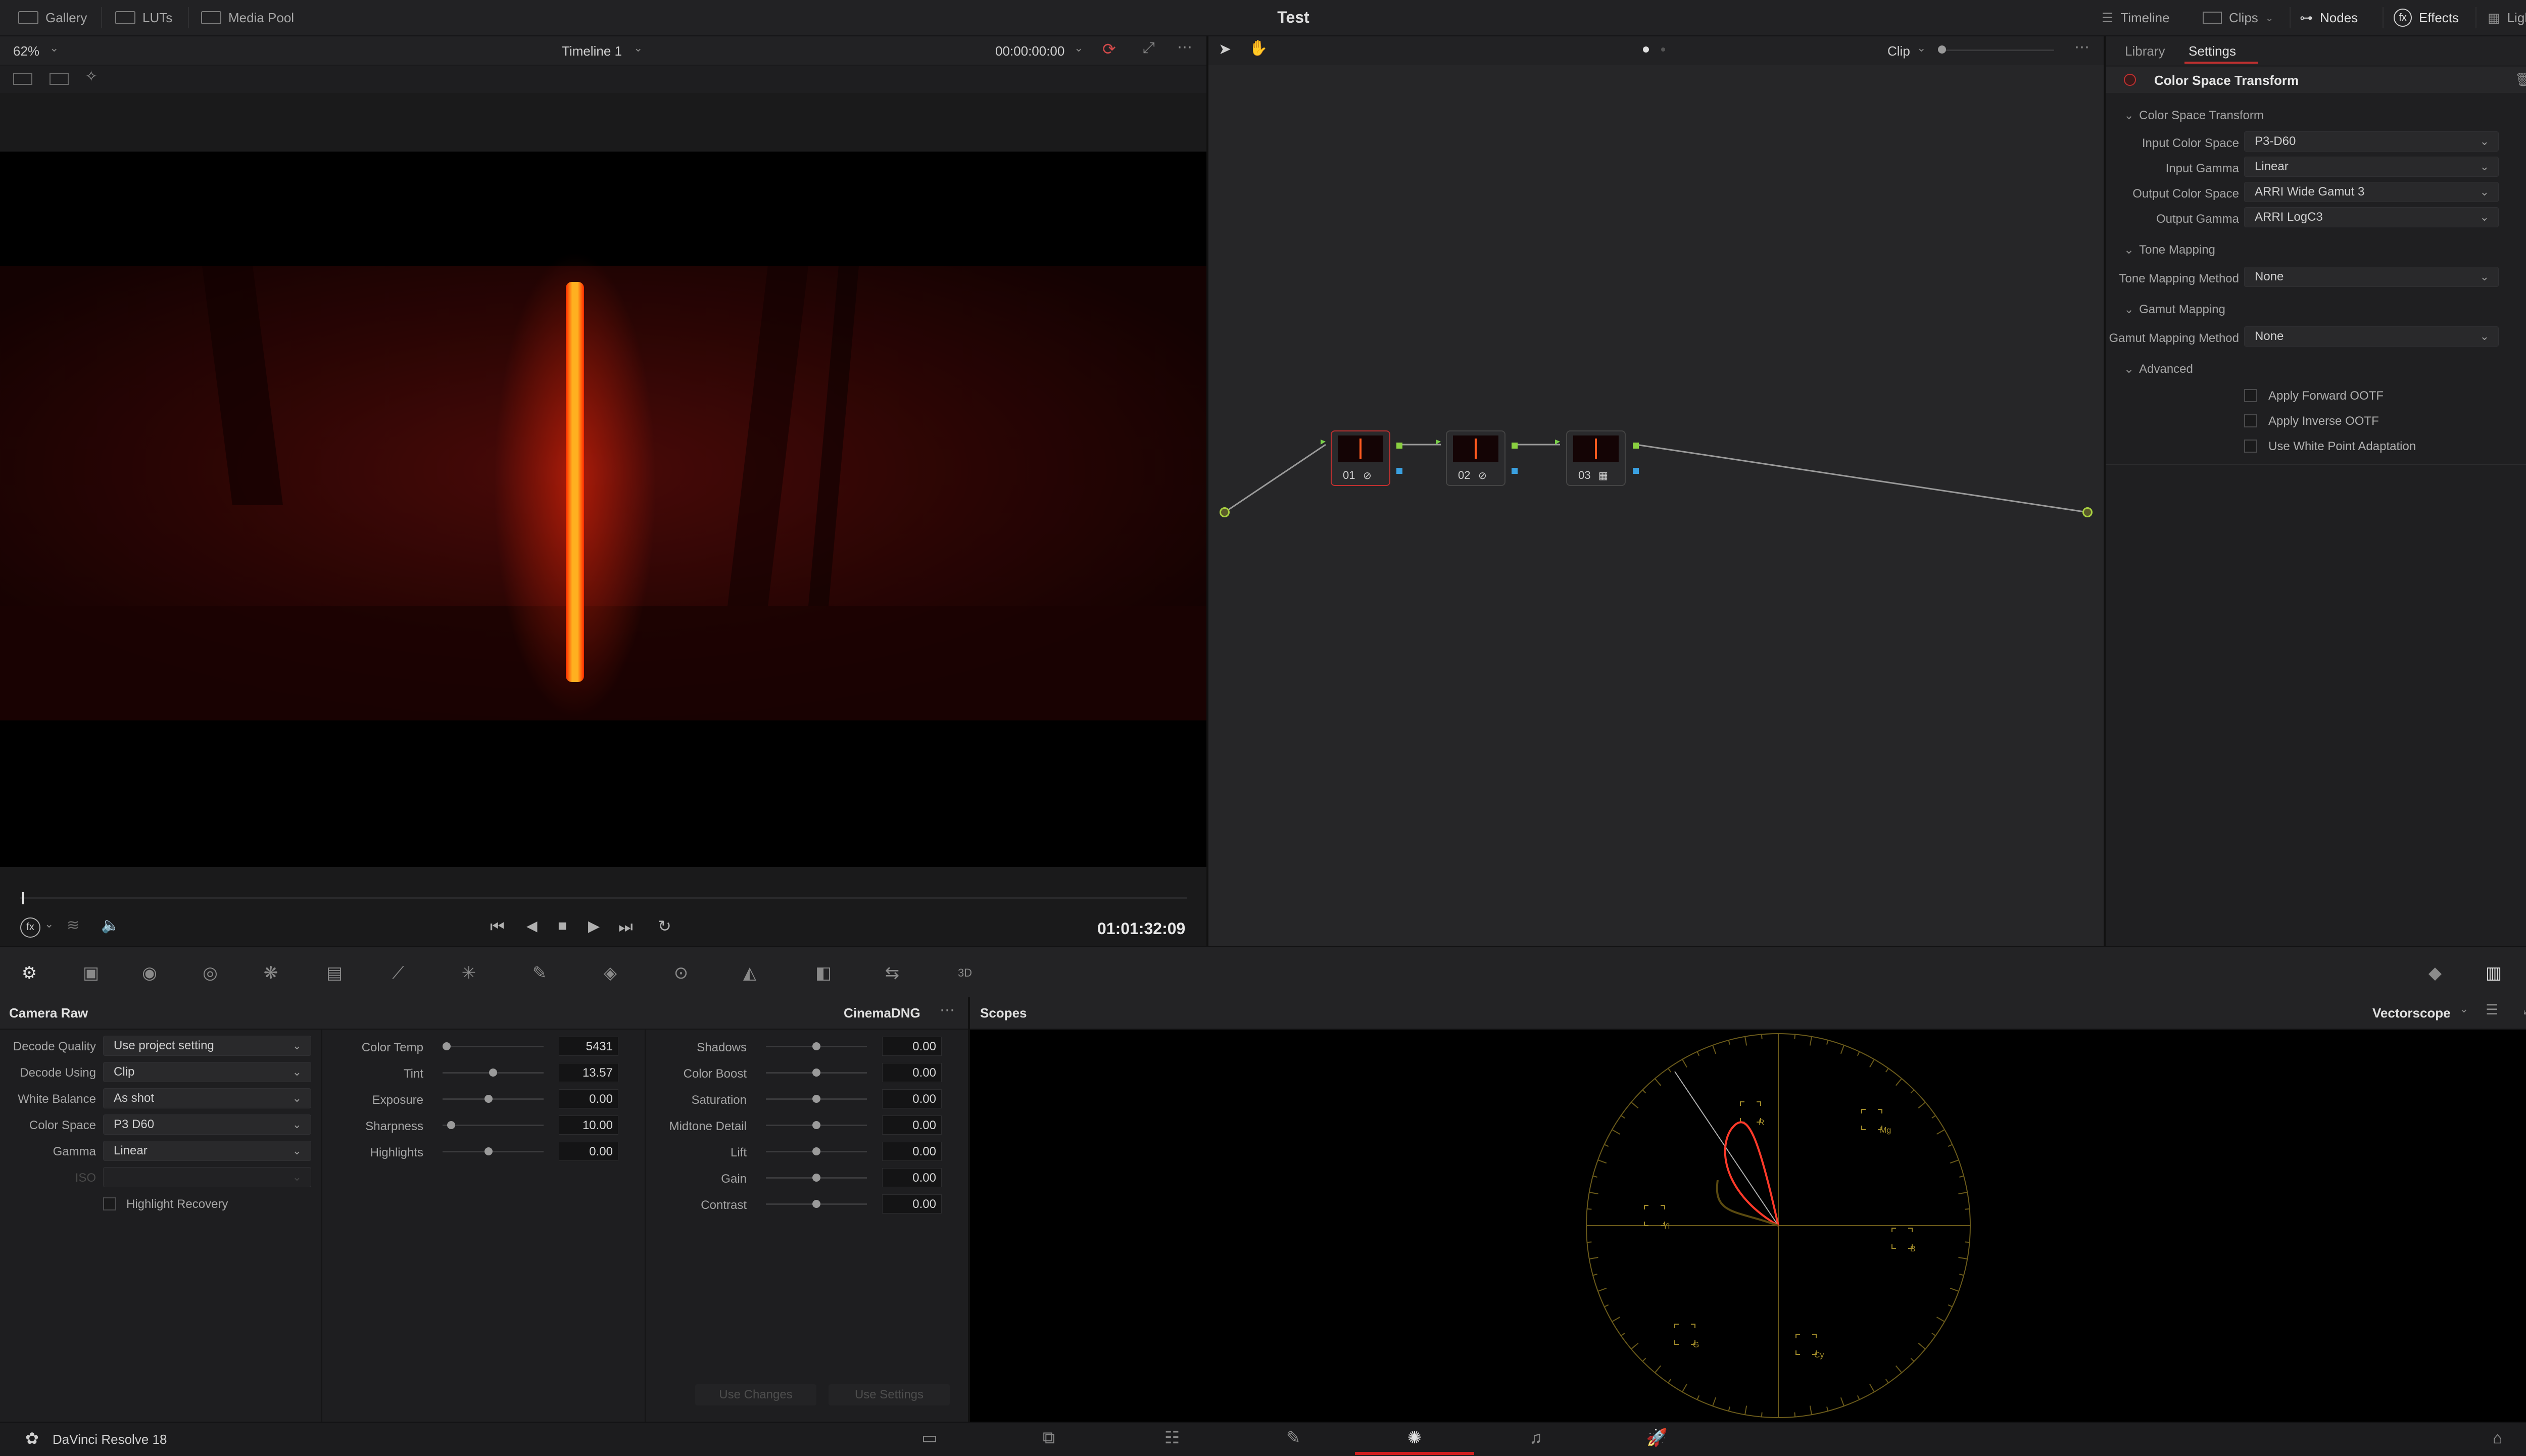  What do you see at coordinates (1049, 1438) in the screenshot?
I see `page-cut-icon: ⧉` at bounding box center [1049, 1438].